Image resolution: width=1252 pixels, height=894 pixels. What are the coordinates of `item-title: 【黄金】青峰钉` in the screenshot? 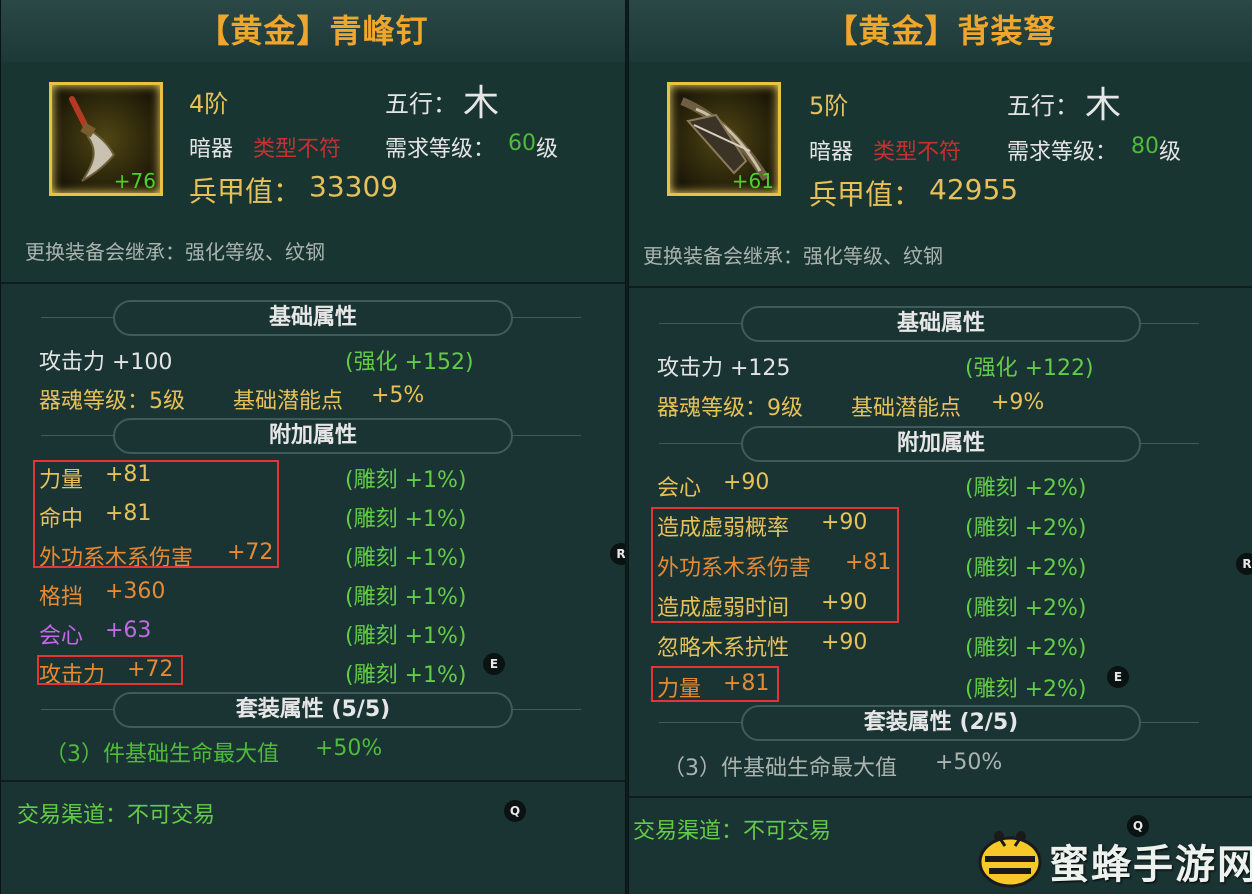 It's located at (313, 31).